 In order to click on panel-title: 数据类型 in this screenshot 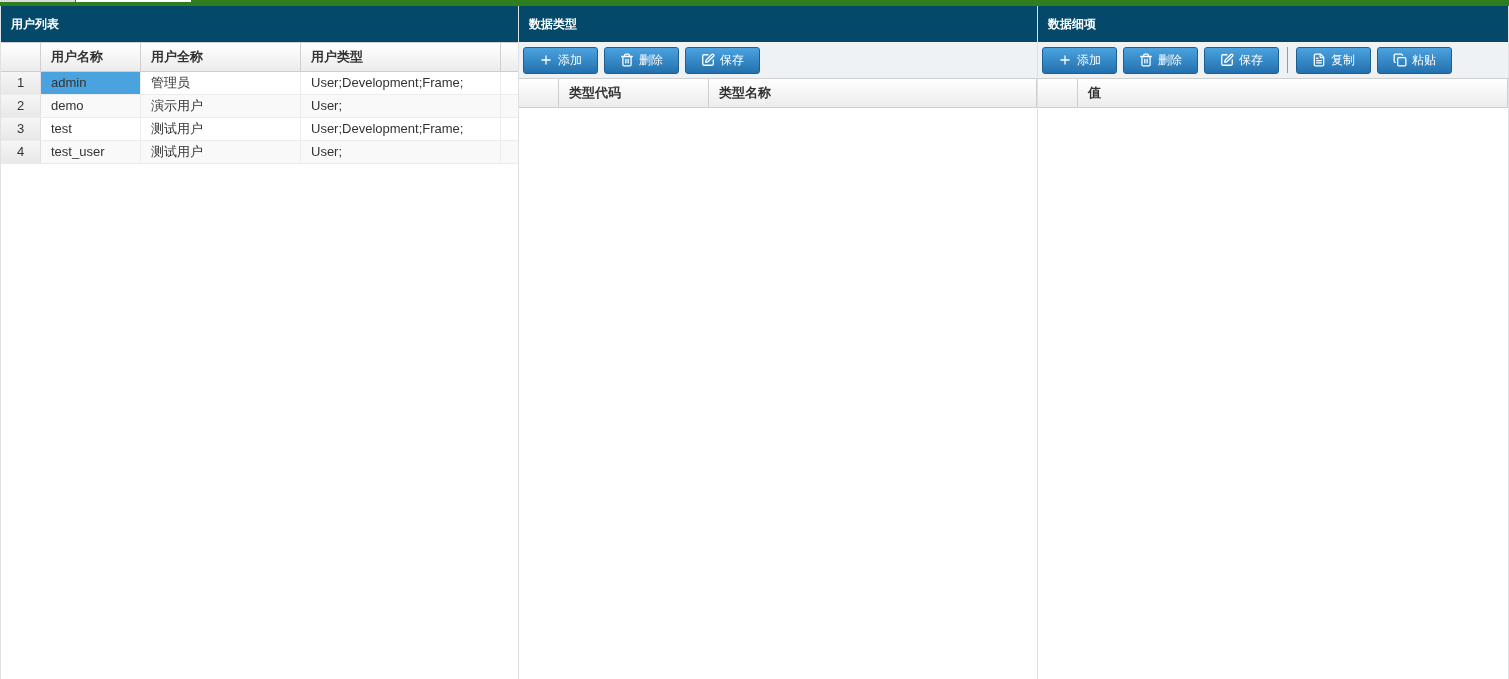, I will do `click(553, 24)`.